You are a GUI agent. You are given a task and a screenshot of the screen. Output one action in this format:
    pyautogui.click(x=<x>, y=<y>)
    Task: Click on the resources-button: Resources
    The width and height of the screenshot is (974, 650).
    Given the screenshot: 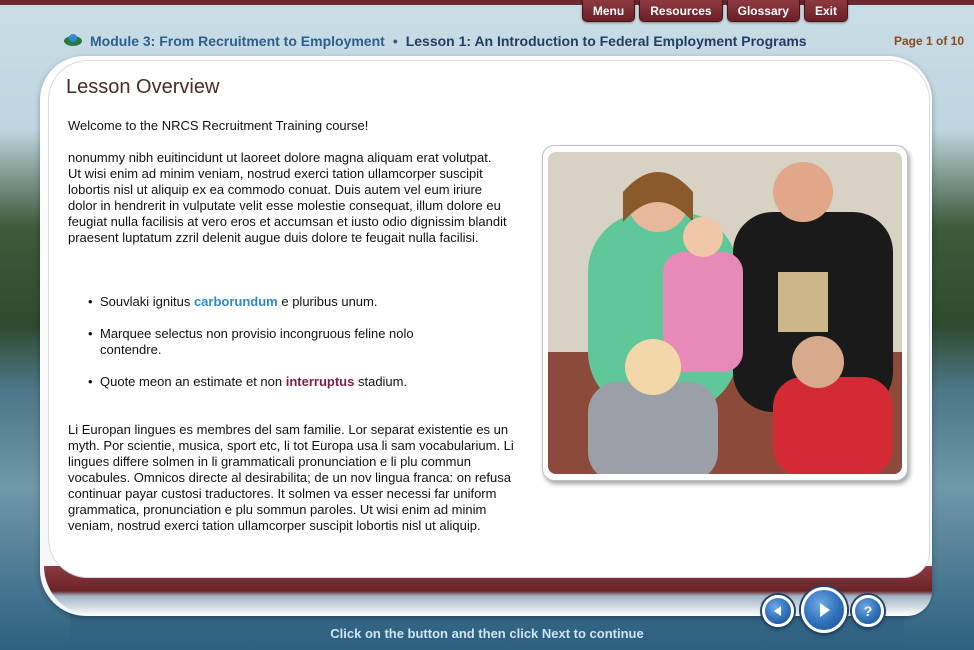 What is the action you would take?
    pyautogui.click(x=681, y=11)
    